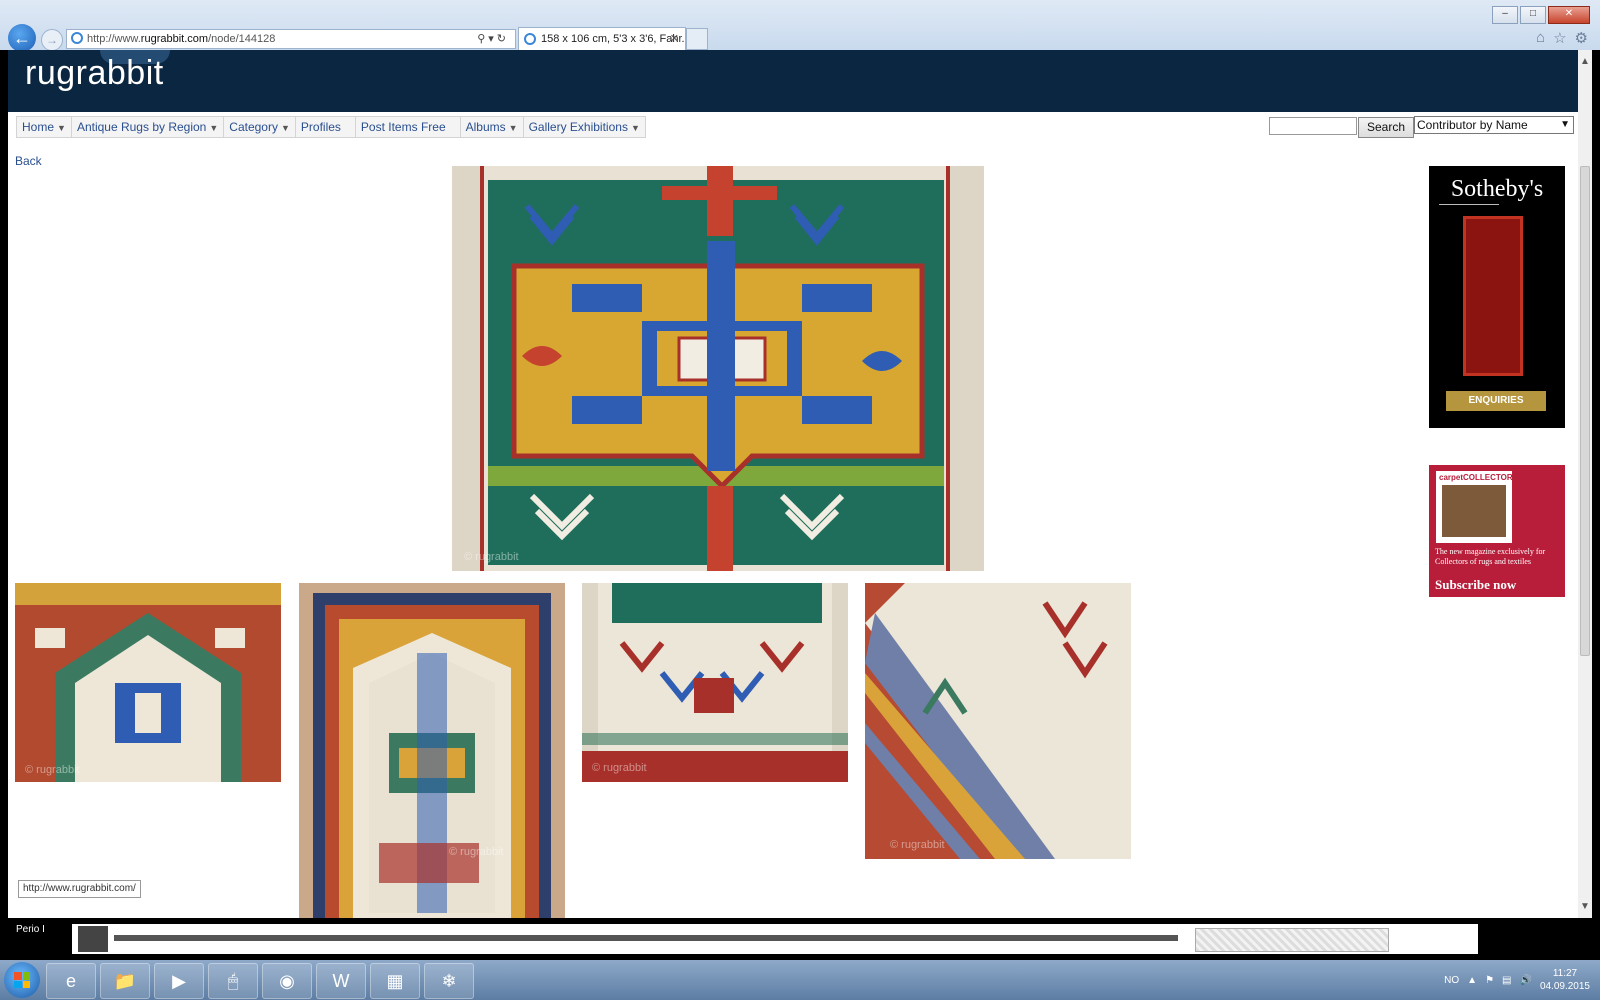  Describe the element at coordinates (1472, 125) in the screenshot. I see `contributor-select-value: Contributor by Name` at that location.